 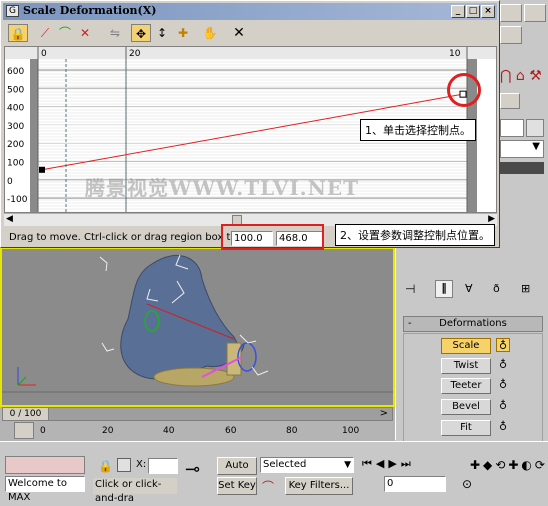 I want to click on prompt-line: Click or click-and-dra, so click(x=135, y=491).